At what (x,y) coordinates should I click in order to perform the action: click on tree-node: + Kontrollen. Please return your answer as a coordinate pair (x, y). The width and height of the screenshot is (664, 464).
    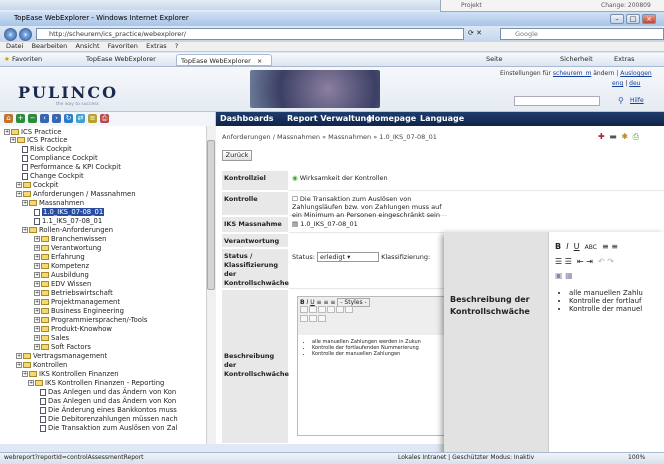
    Looking at the image, I should click on (41, 365).